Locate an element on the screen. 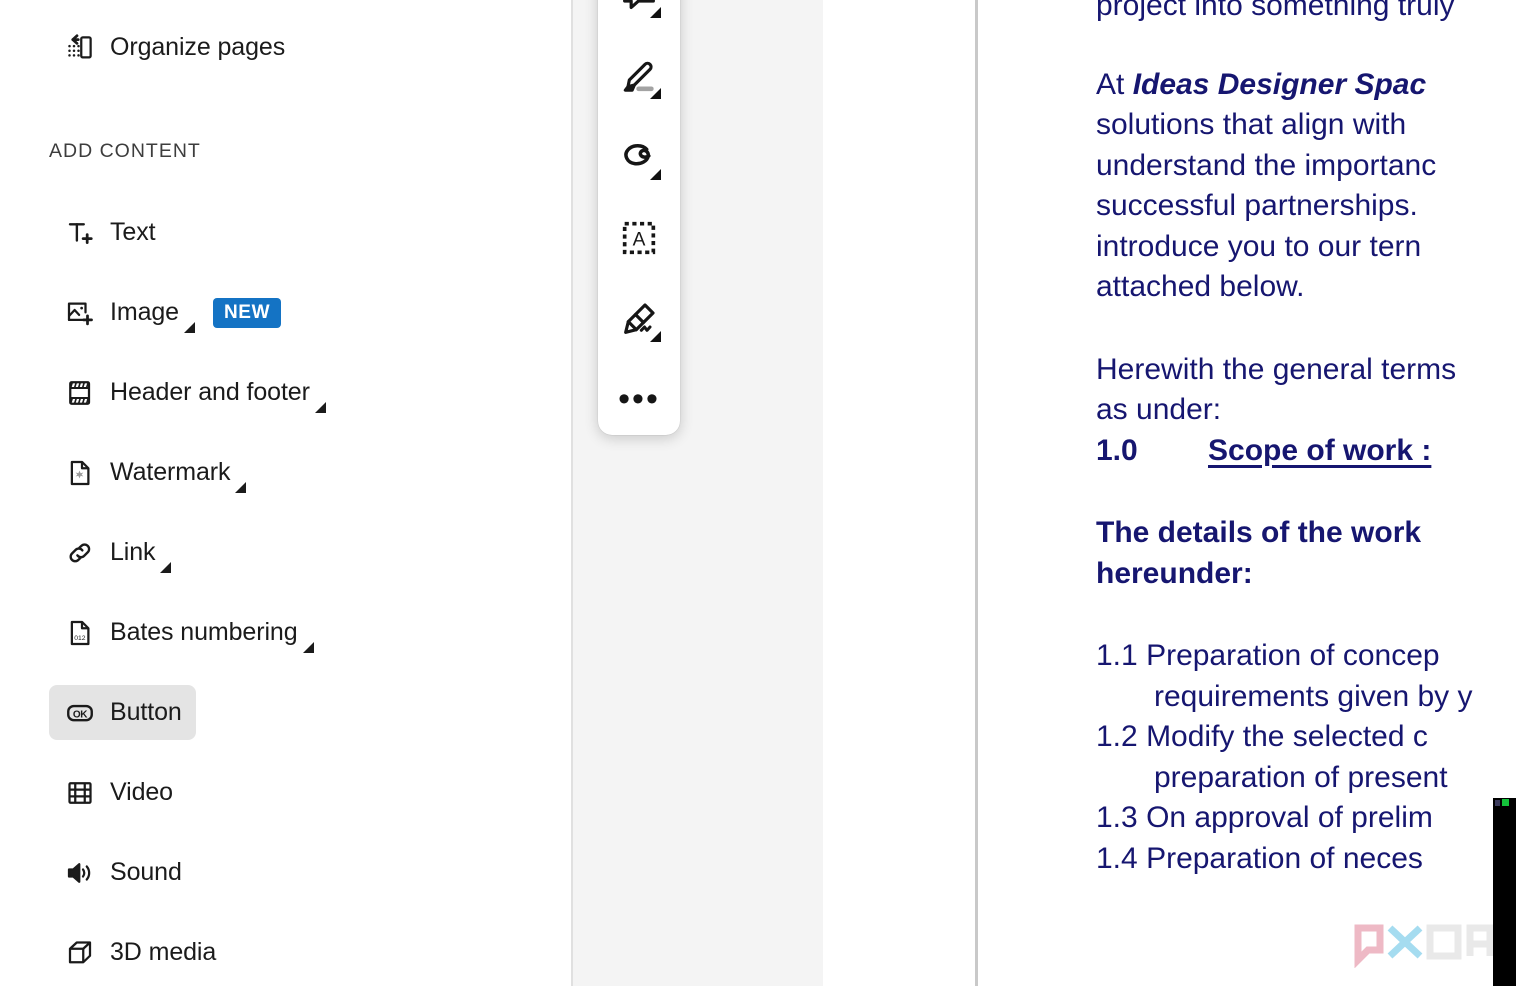  sidebar-item-text: Text is located at coordinates (109, 232).